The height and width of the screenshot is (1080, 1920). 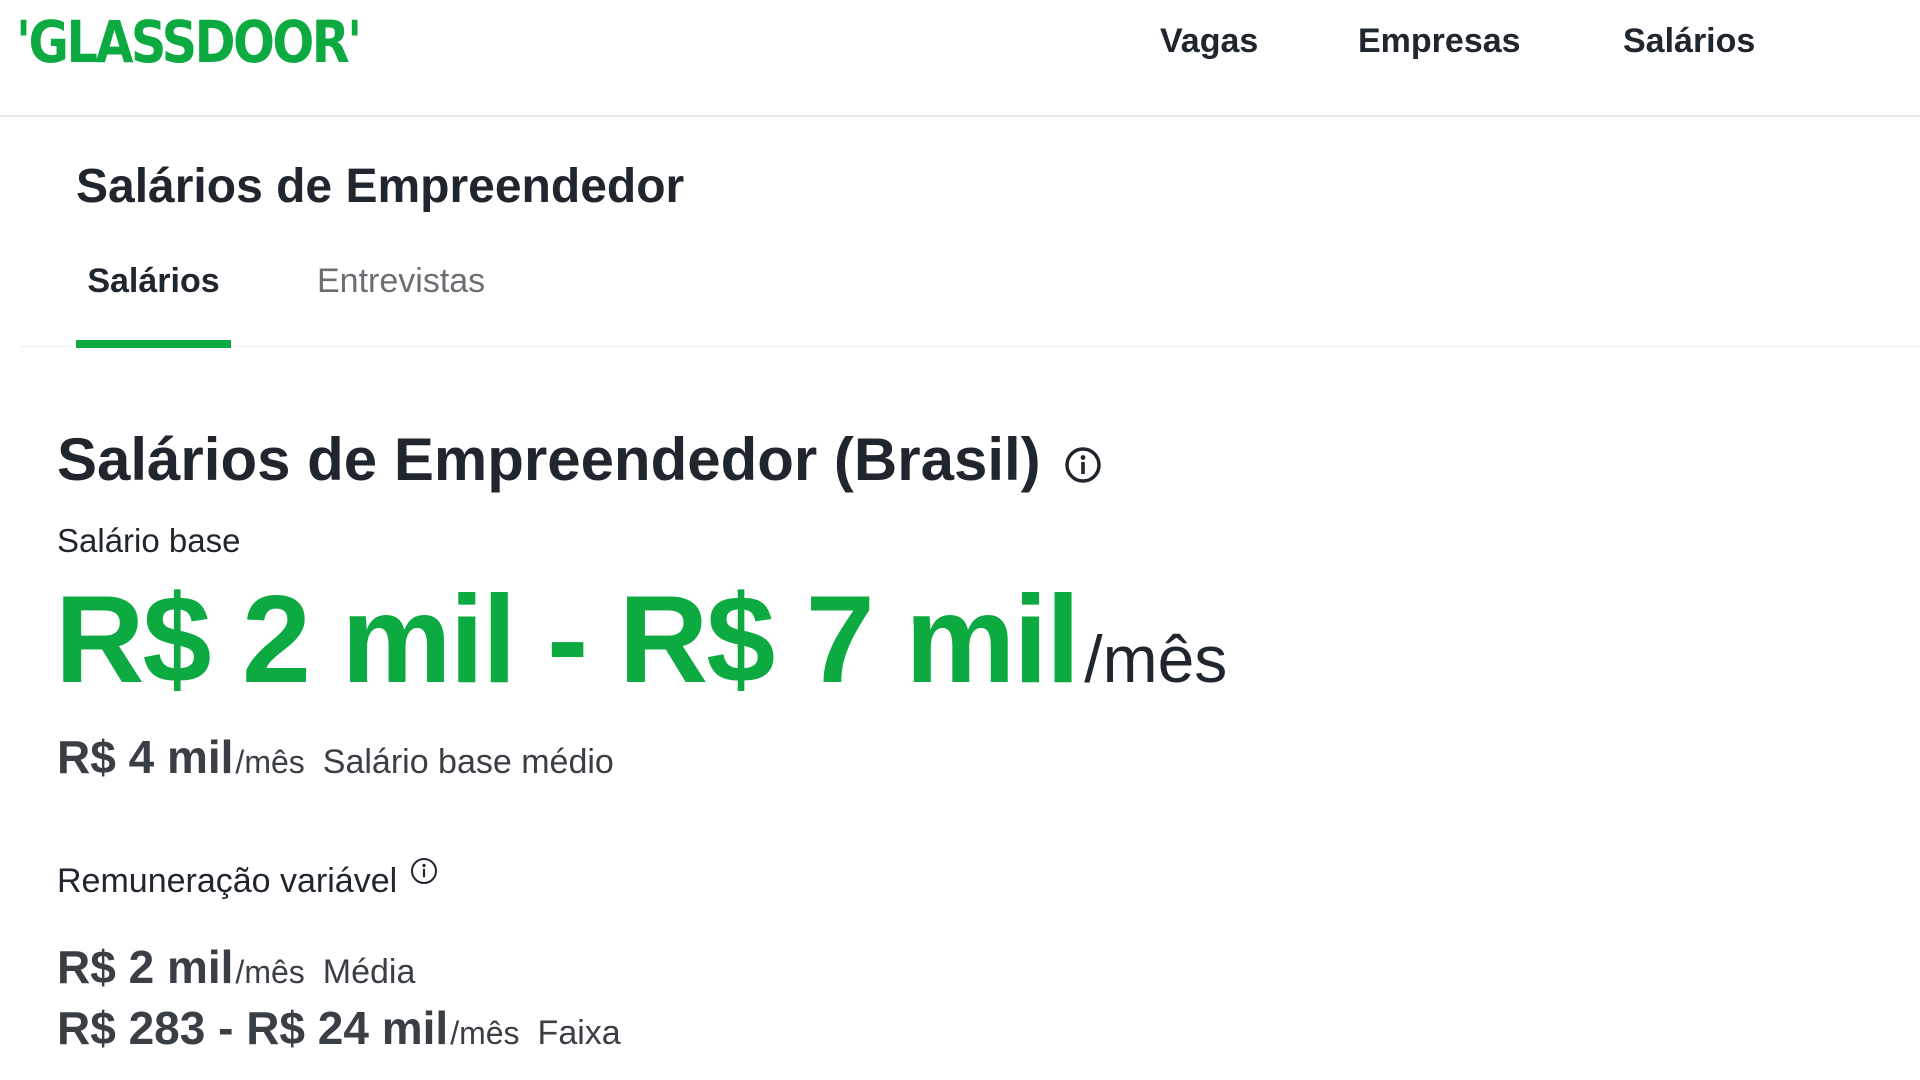 I want to click on top-header: 'GLASSDOOR' Vagas Empresas Salários, so click(x=960, y=58).